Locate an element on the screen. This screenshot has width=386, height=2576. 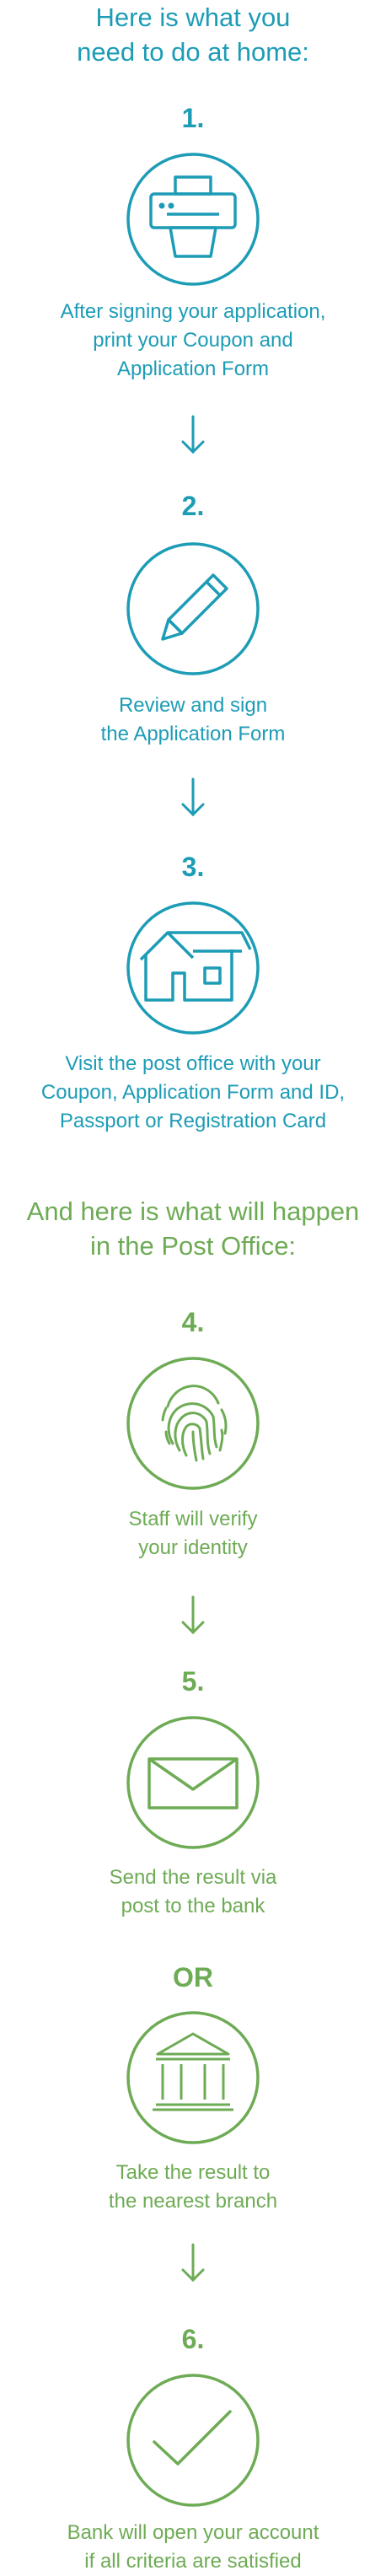
step-number: 3. is located at coordinates (193, 867).